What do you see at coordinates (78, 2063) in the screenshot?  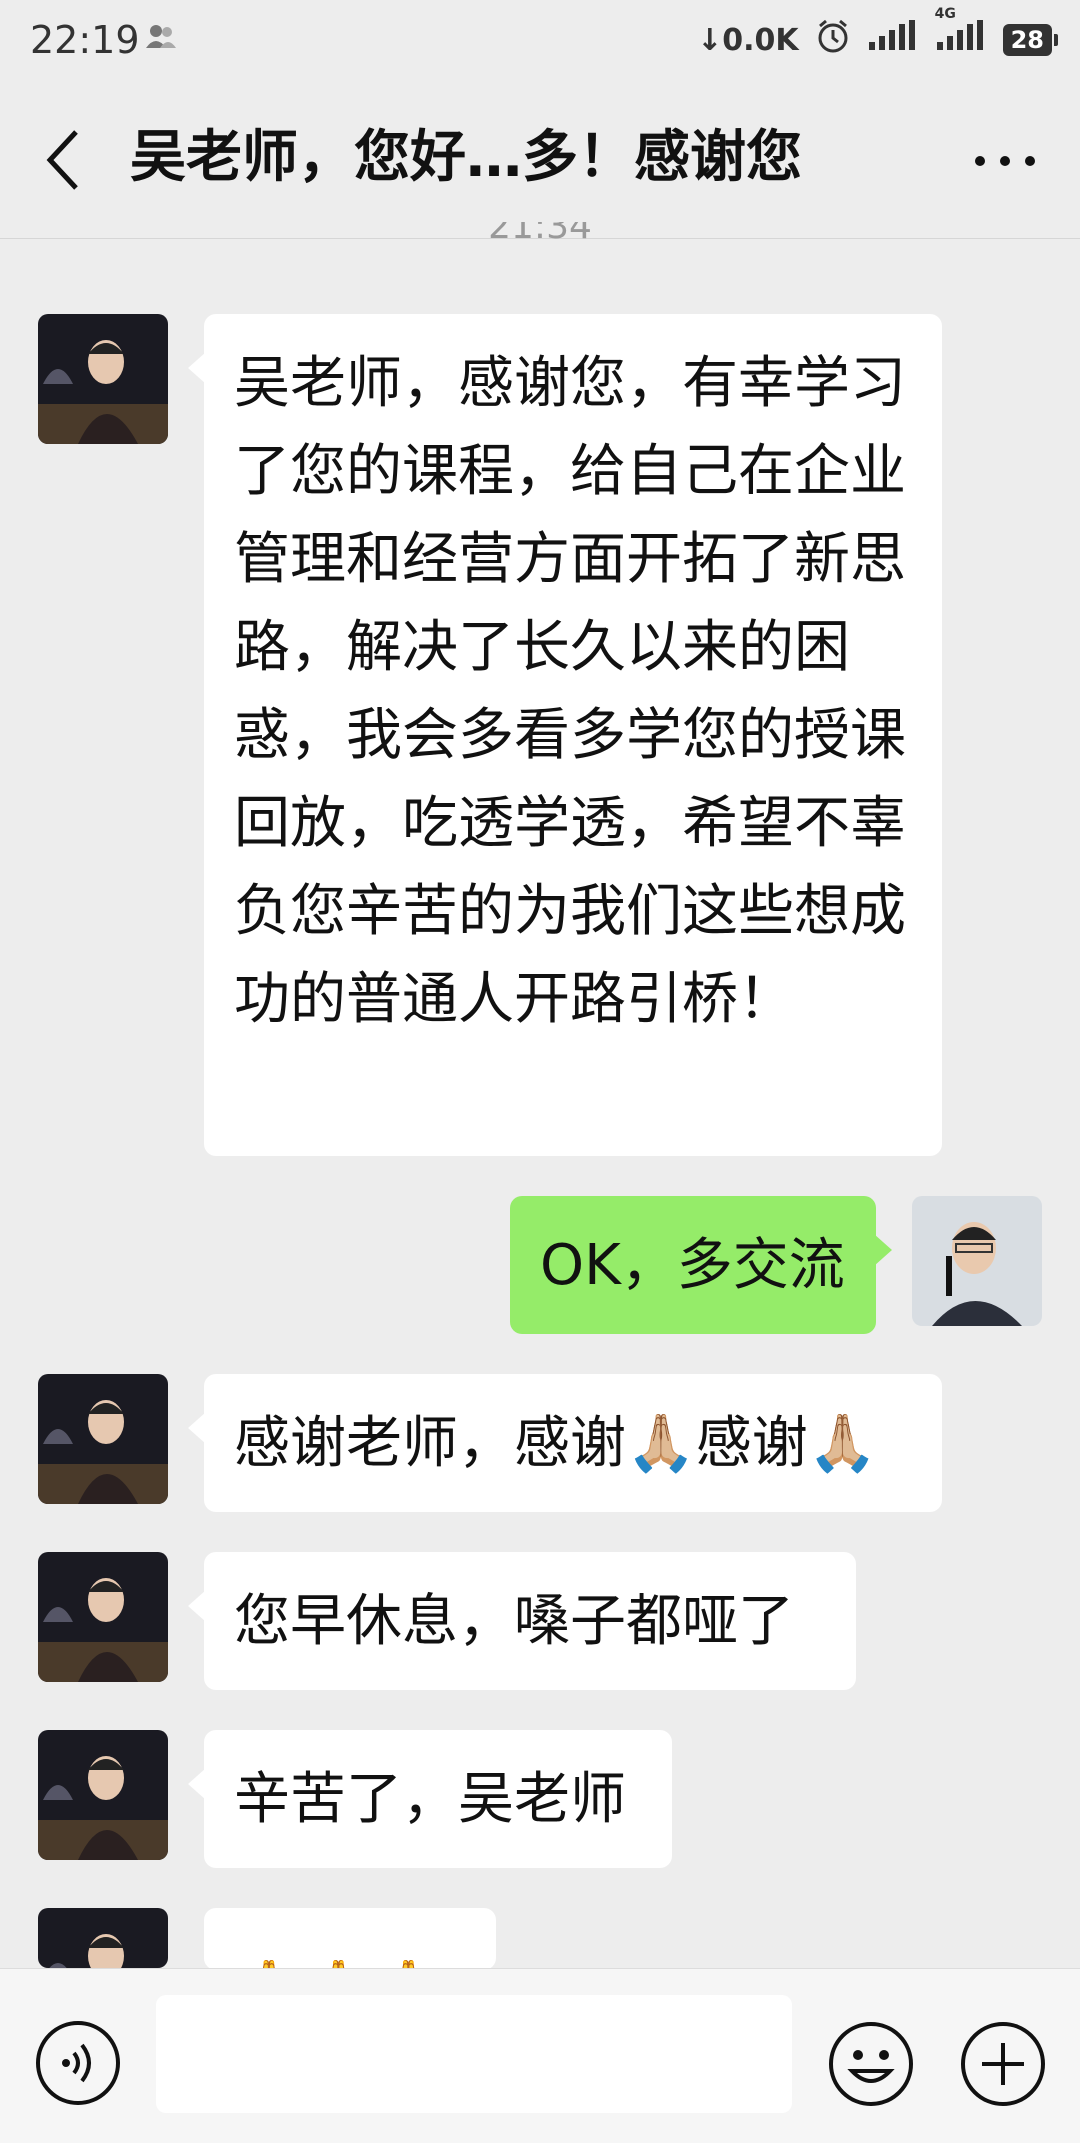 I see `voice-icon` at bounding box center [78, 2063].